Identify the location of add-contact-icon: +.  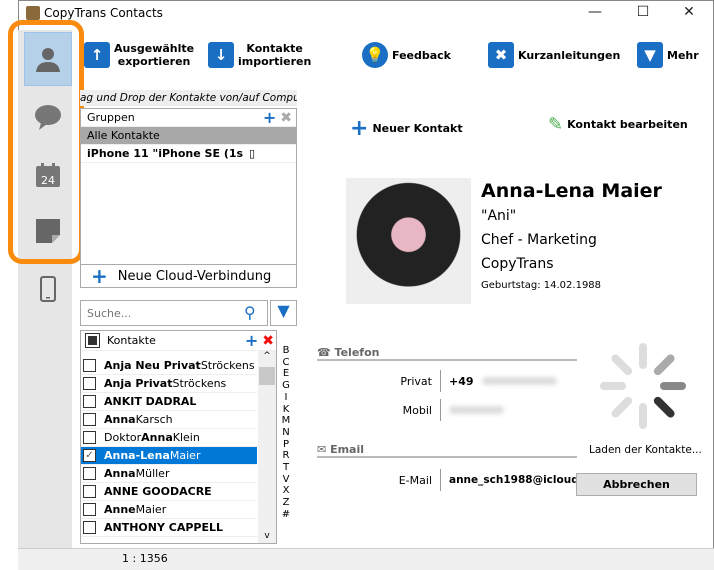
(251, 340).